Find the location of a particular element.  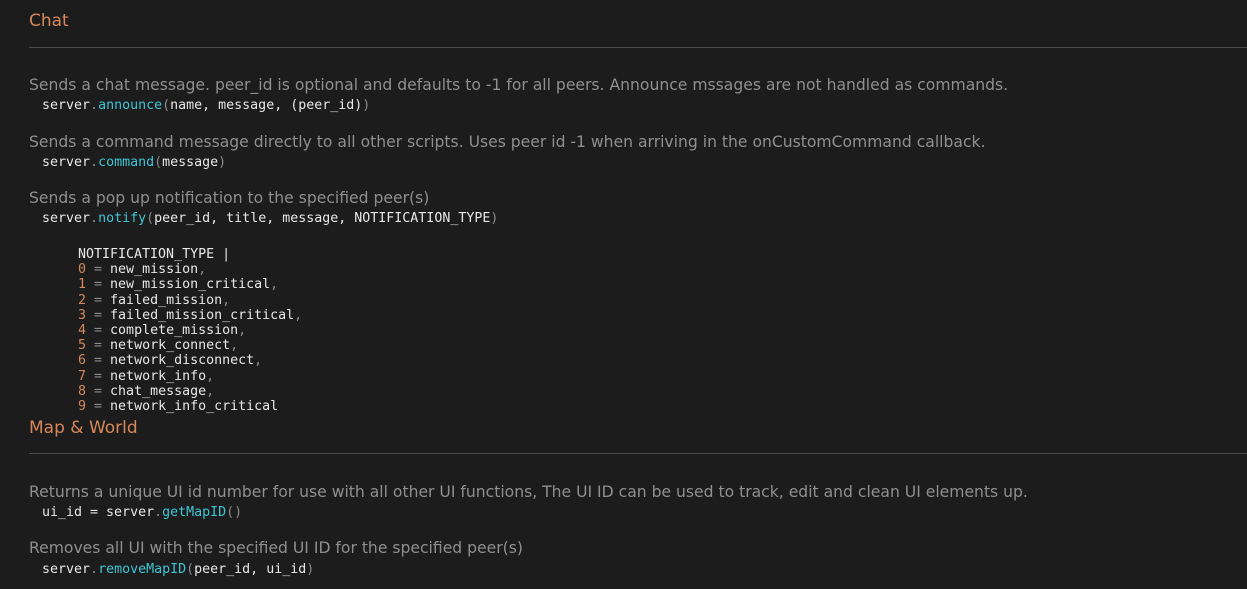

enum-item: 5 = network_connect, is located at coordinates (190, 345).